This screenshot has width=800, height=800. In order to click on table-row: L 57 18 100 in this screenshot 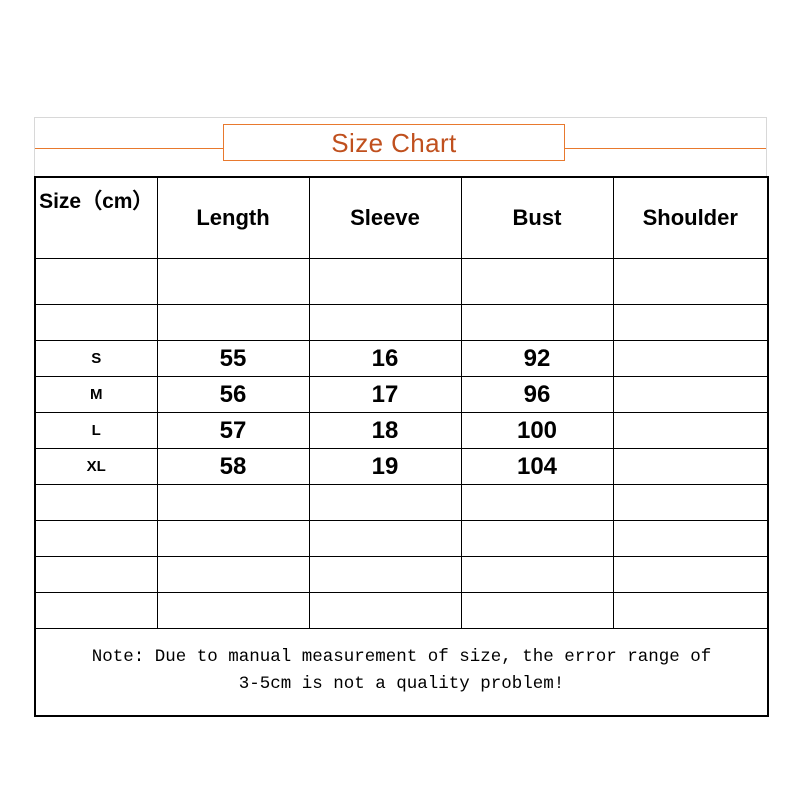, I will do `click(401, 430)`.